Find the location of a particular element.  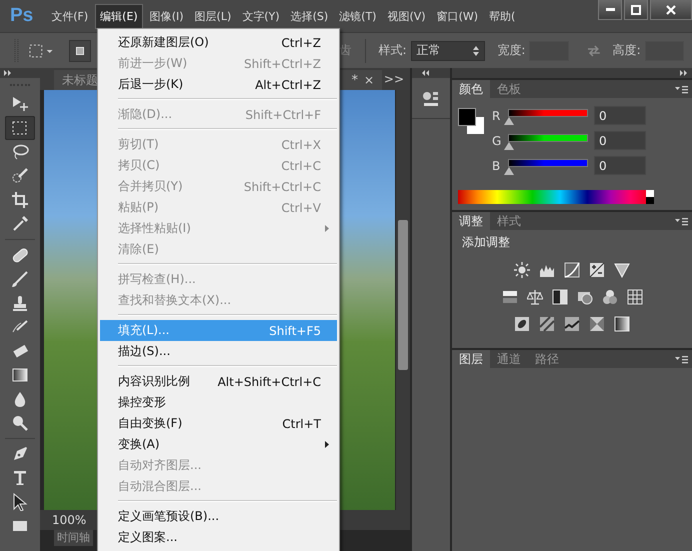

three-circles-icon is located at coordinates (610, 297).